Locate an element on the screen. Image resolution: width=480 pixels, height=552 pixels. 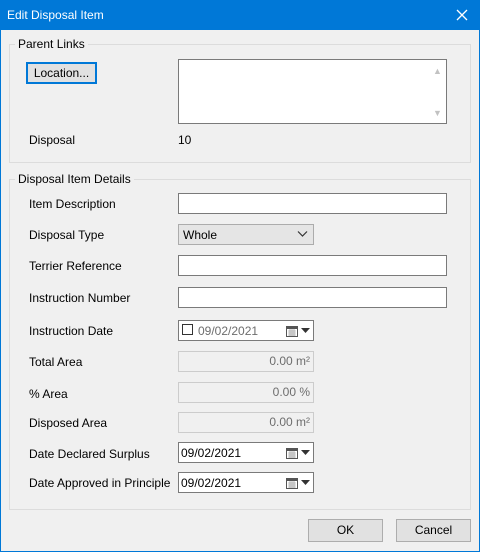
disposed-area-input: 0.00 m² is located at coordinates (246, 422).